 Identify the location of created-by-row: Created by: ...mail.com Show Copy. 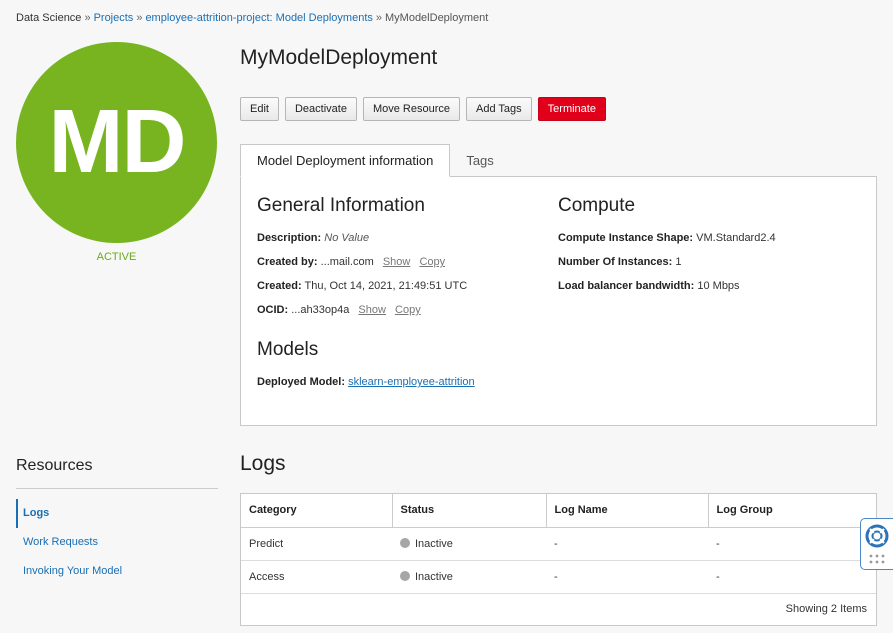
(351, 262).